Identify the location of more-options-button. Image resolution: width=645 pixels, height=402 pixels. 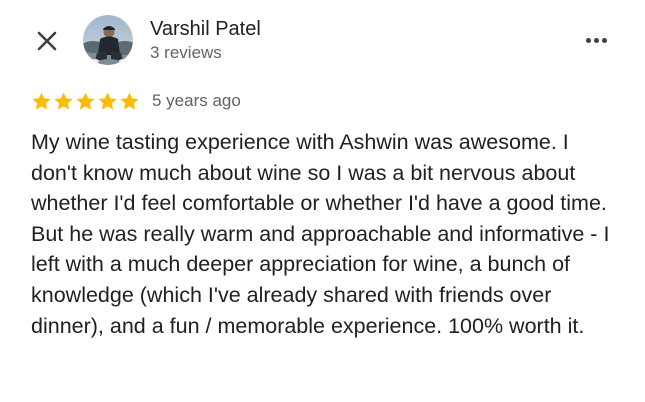
(596, 40).